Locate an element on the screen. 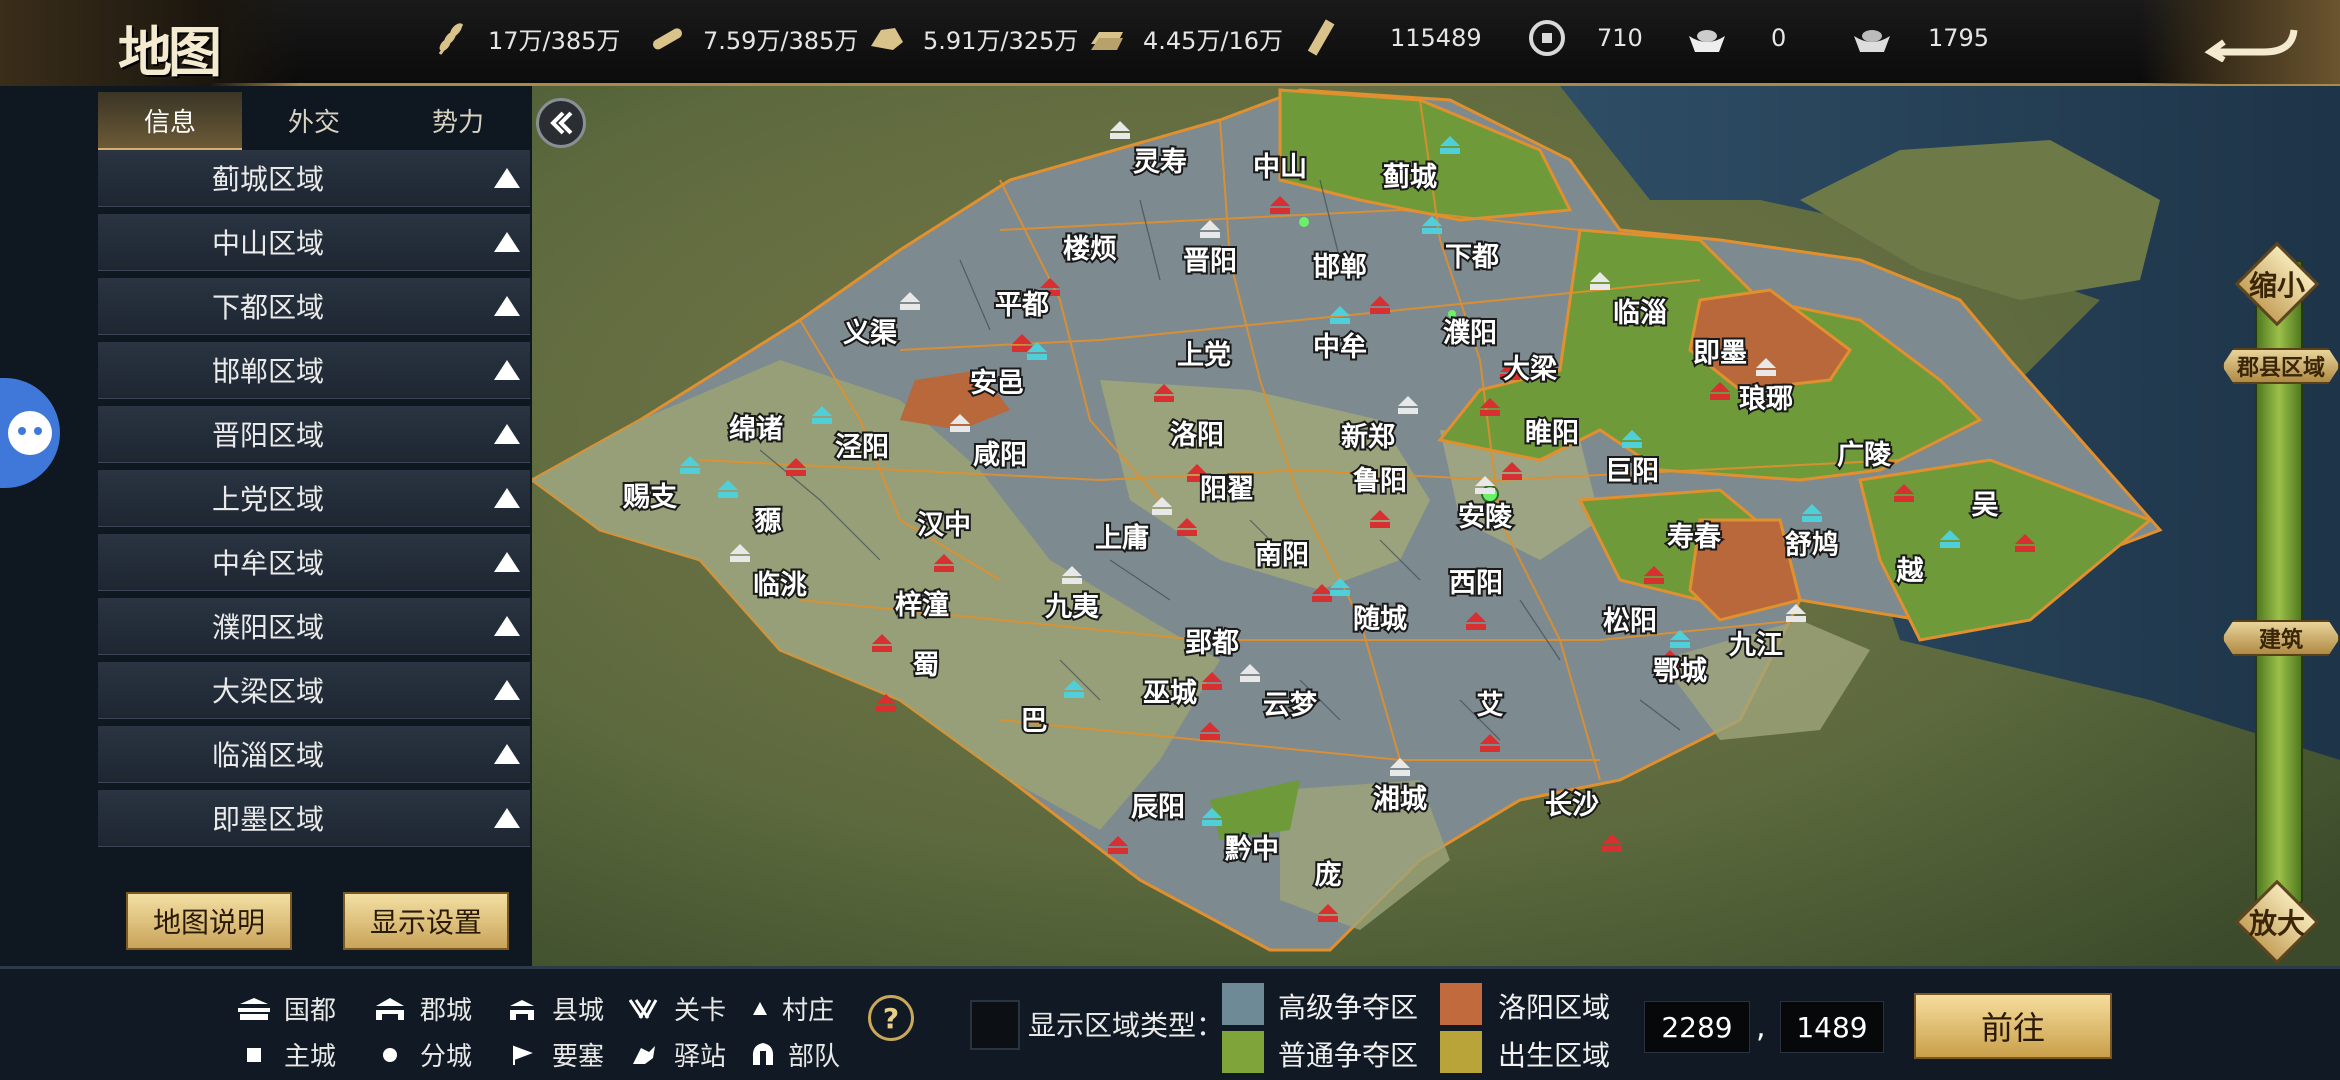 The width and height of the screenshot is (2340, 1080). city-label: 安邑 is located at coordinates (997, 383).